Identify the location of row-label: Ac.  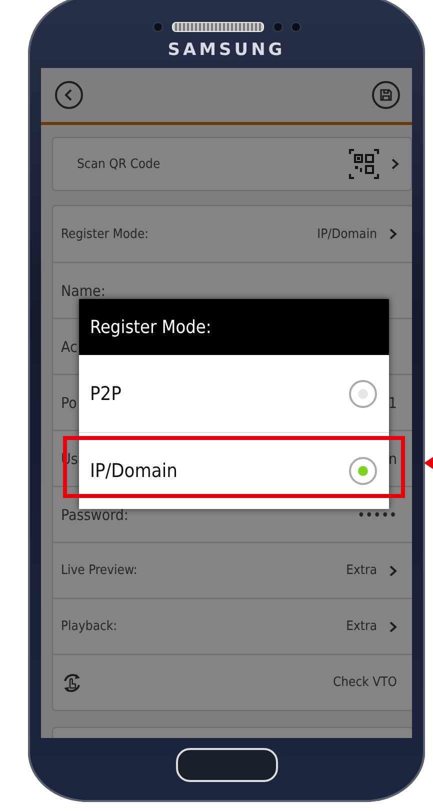
(69, 347).